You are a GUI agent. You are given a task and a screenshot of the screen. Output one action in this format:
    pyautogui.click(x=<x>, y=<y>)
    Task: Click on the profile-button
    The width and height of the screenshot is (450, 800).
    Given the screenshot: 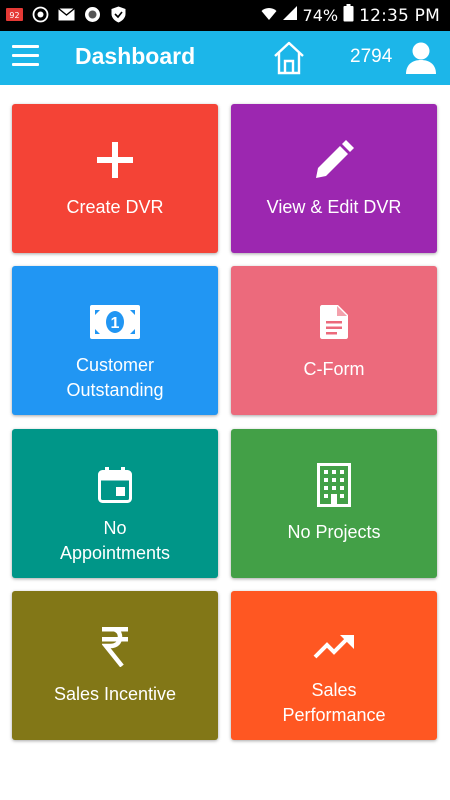 What is the action you would take?
    pyautogui.click(x=421, y=58)
    